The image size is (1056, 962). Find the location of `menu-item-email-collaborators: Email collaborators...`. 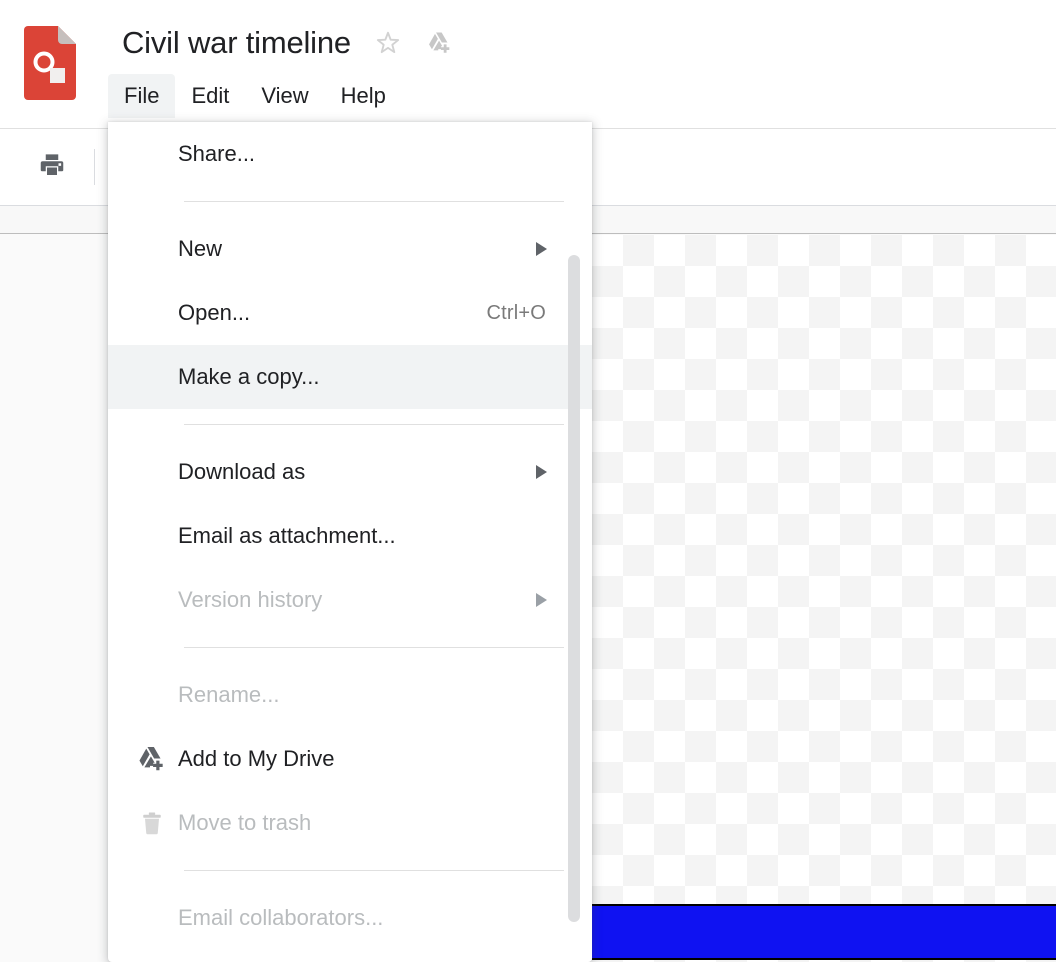

menu-item-email-collaborators: Email collaborators... is located at coordinates (350, 918).